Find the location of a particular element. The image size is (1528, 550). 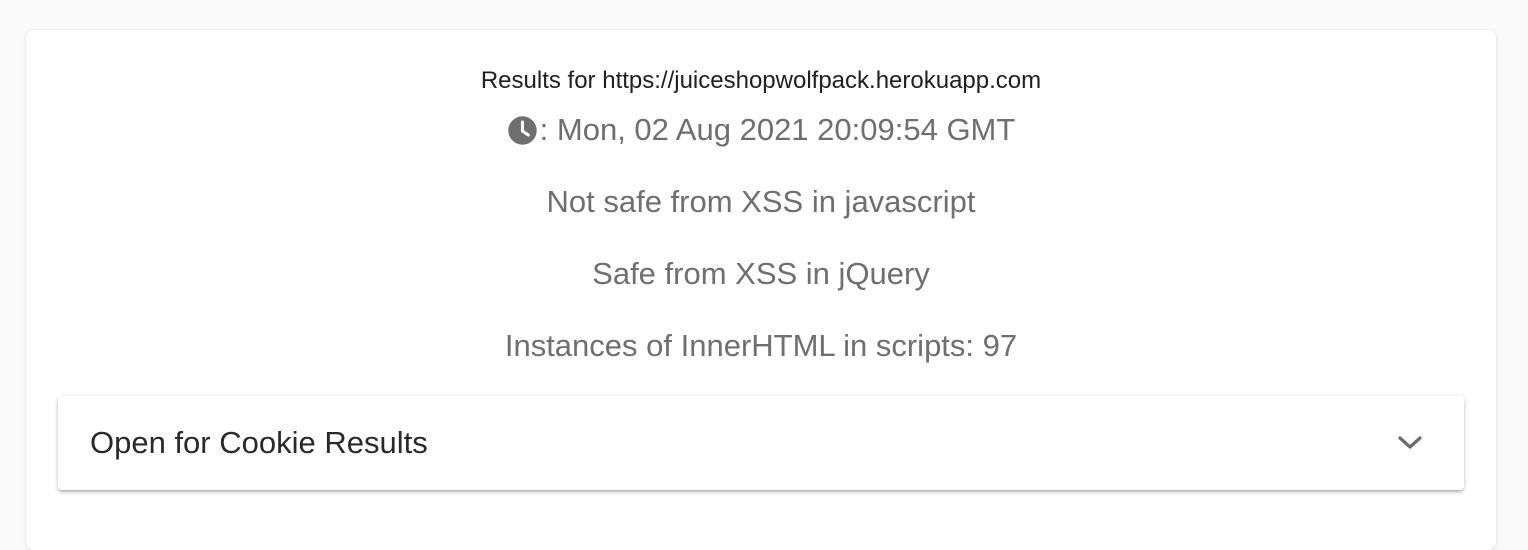

chevron-down-icon is located at coordinates (1410, 442).